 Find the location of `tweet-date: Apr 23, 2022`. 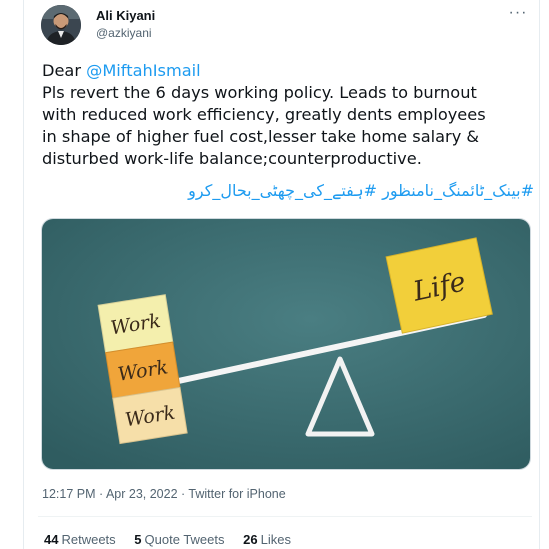

tweet-date: Apr 23, 2022 is located at coordinates (142, 494).